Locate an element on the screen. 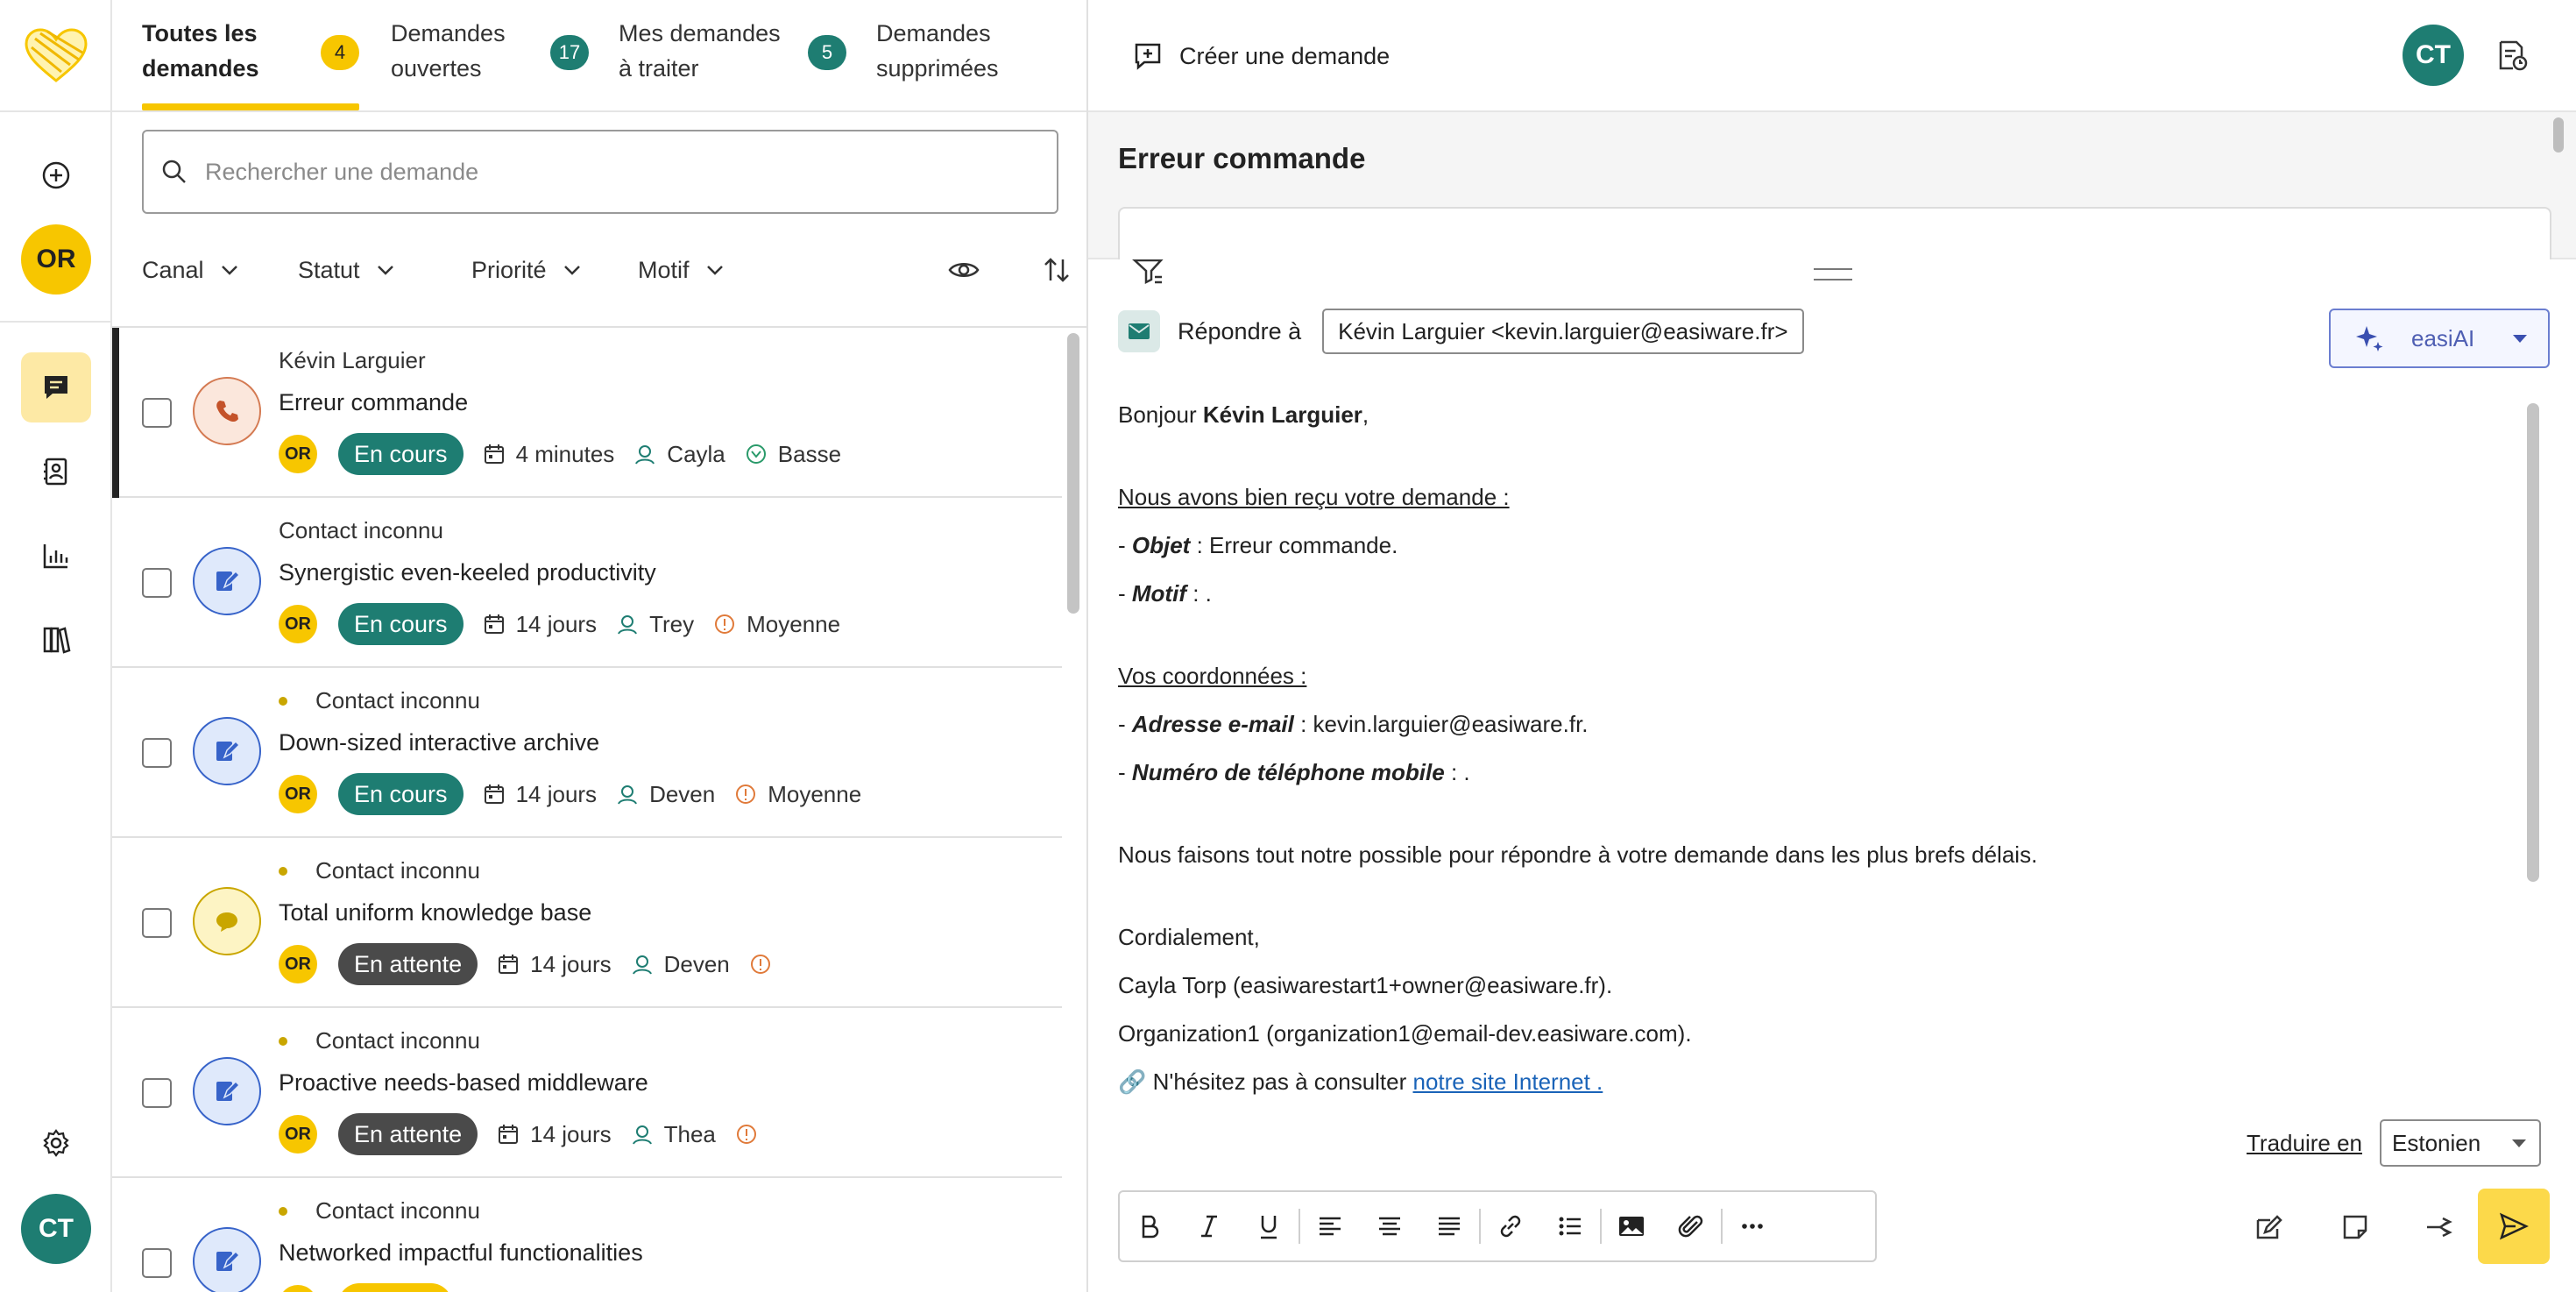  bullet-list-icon is located at coordinates (1570, 1227).